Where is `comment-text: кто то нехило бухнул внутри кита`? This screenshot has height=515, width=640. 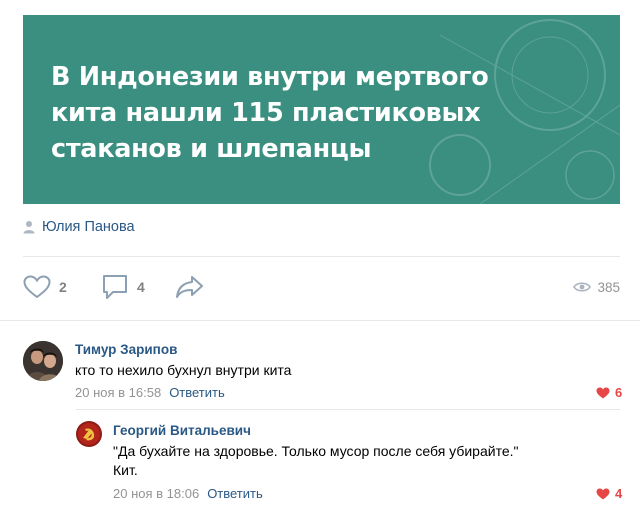
comment-text: кто то нехило бухнул внутри кита is located at coordinates (183, 370).